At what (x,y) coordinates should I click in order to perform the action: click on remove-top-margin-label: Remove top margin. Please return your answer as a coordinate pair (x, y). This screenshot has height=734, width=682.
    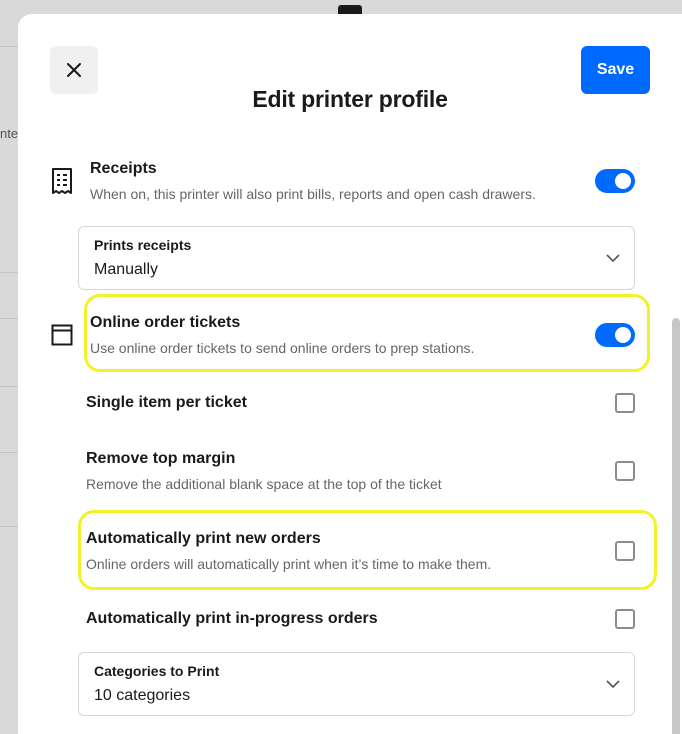
    Looking at the image, I should click on (161, 458).